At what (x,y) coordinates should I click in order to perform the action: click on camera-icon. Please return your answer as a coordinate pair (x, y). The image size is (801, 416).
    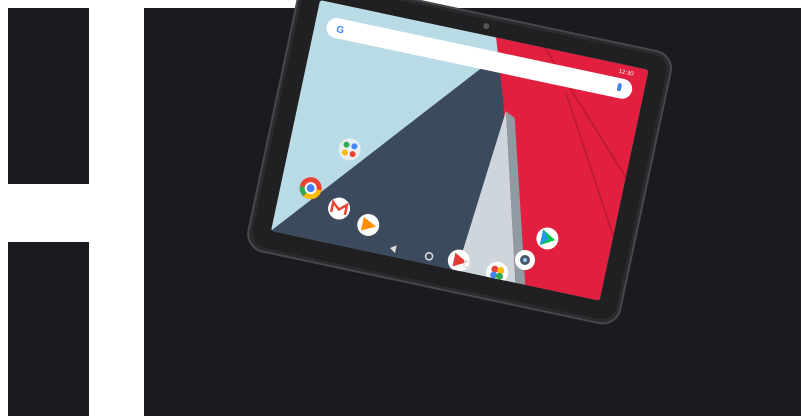
    Looking at the image, I should click on (525, 260).